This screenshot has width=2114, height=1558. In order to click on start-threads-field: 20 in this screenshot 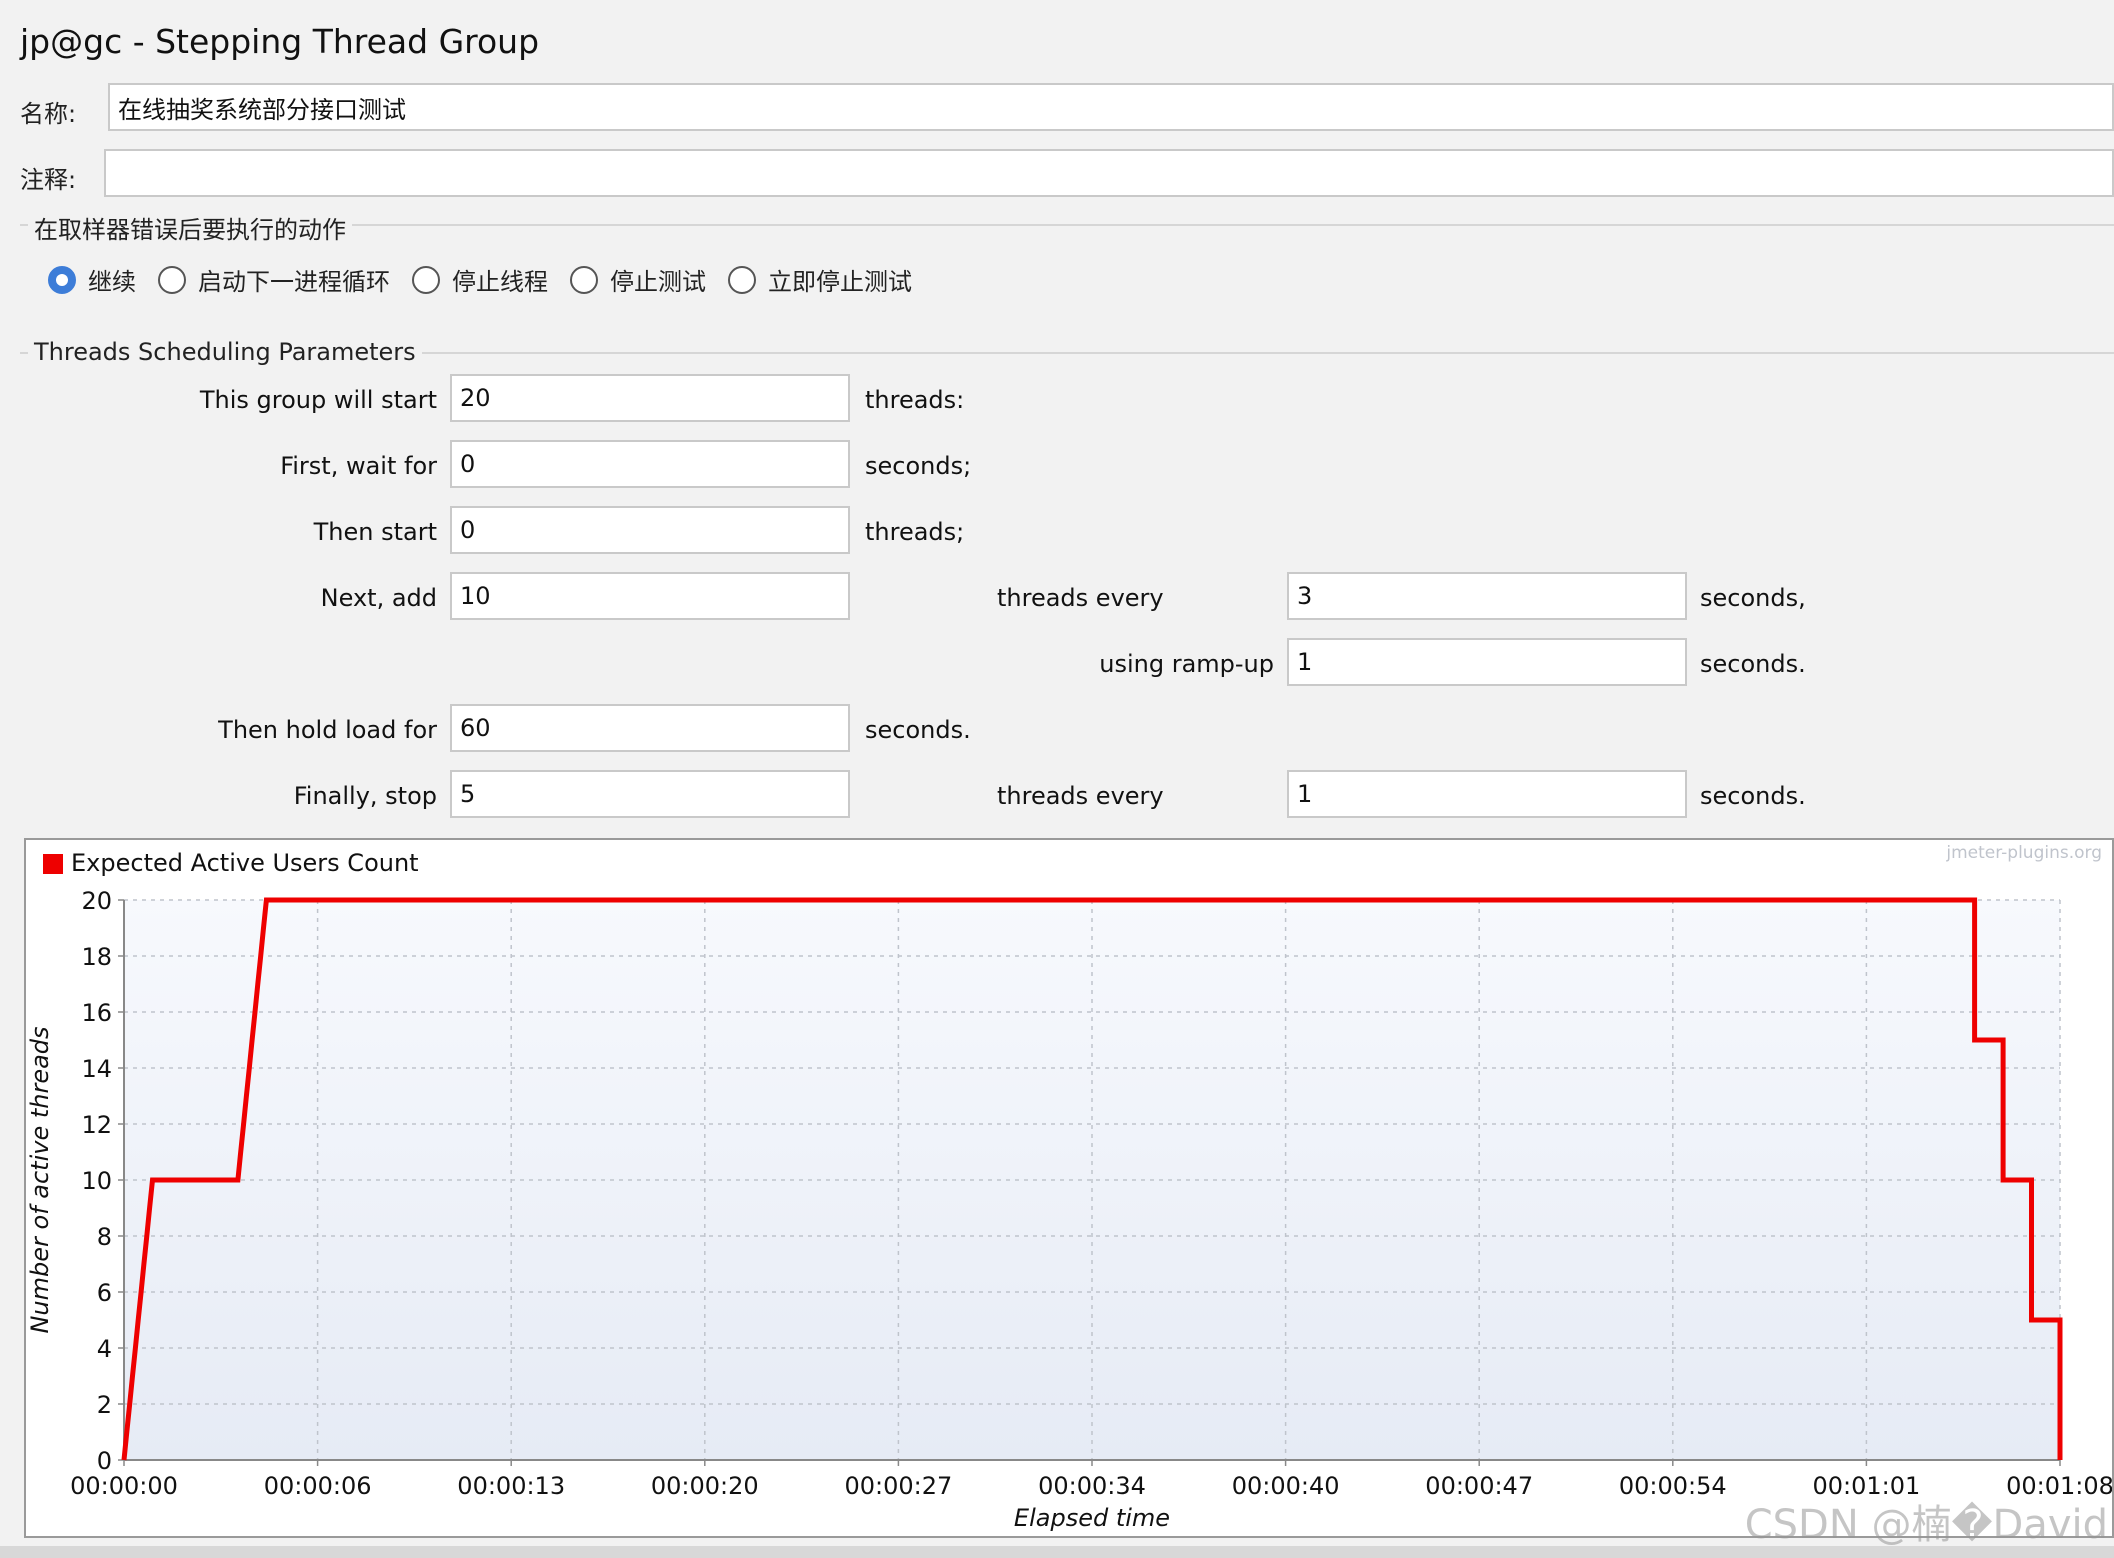, I will do `click(650, 398)`.